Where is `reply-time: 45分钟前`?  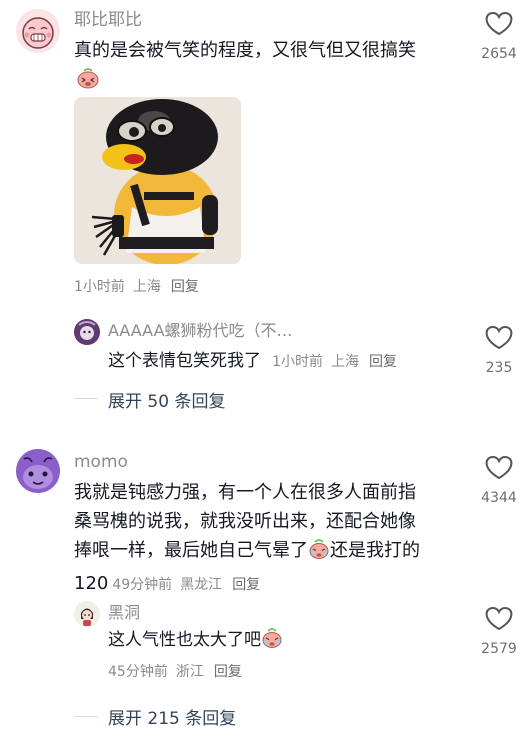 reply-time: 45分钟前 is located at coordinates (138, 672).